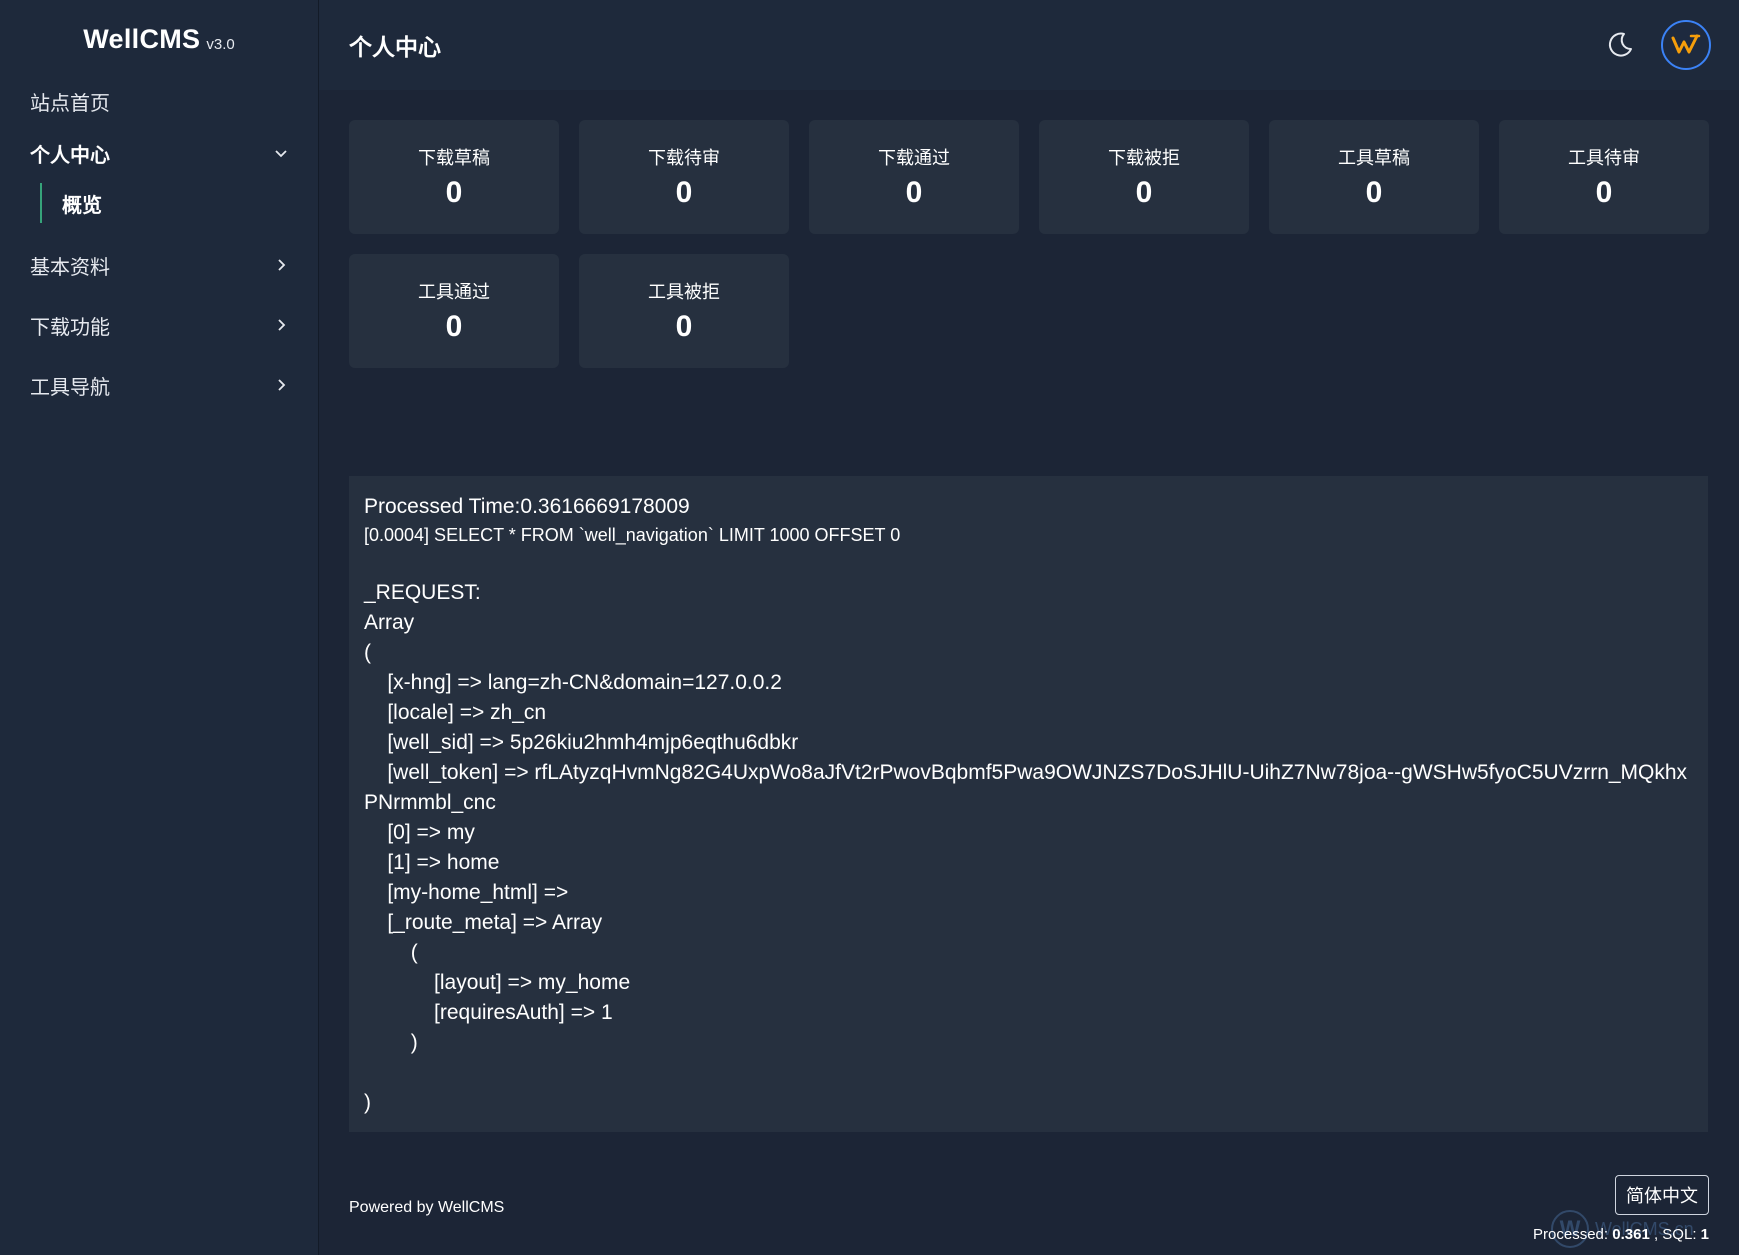 The width and height of the screenshot is (1739, 1255). Describe the element at coordinates (914, 158) in the screenshot. I see `stat-label: 下载通过` at that location.